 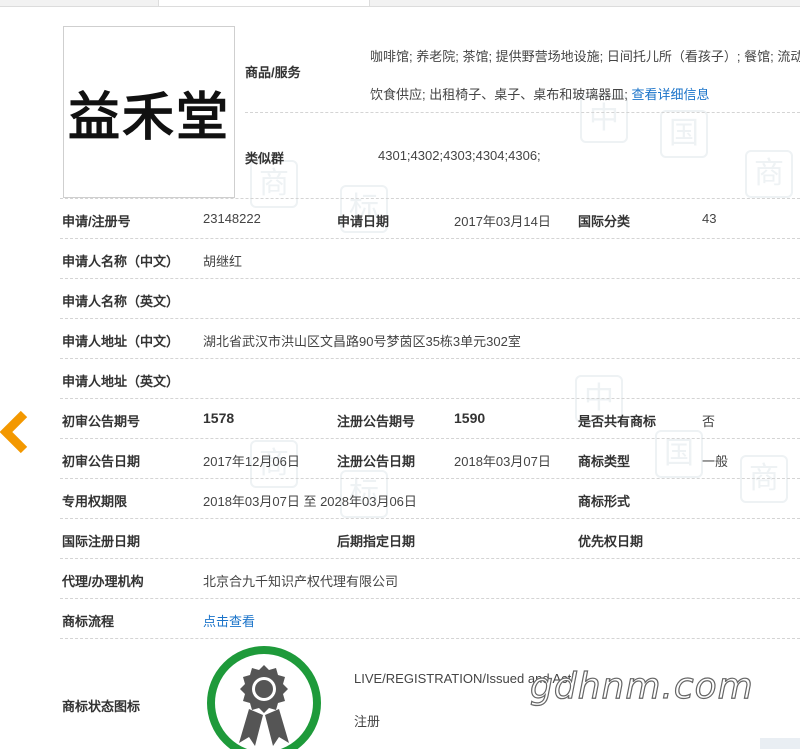 What do you see at coordinates (715, 461) in the screenshot?
I see `tm-type-value: 一般` at bounding box center [715, 461].